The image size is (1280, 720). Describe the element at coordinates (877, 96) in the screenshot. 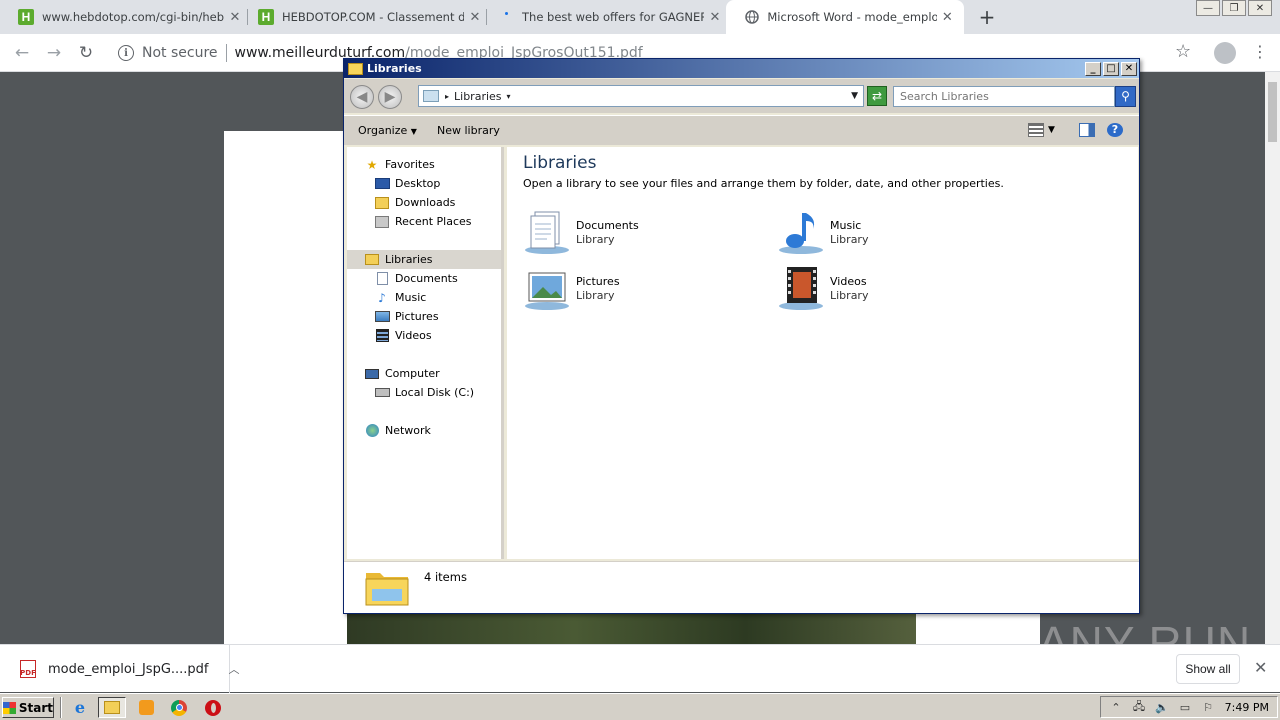

I see `refresh-button: ⇄` at that location.